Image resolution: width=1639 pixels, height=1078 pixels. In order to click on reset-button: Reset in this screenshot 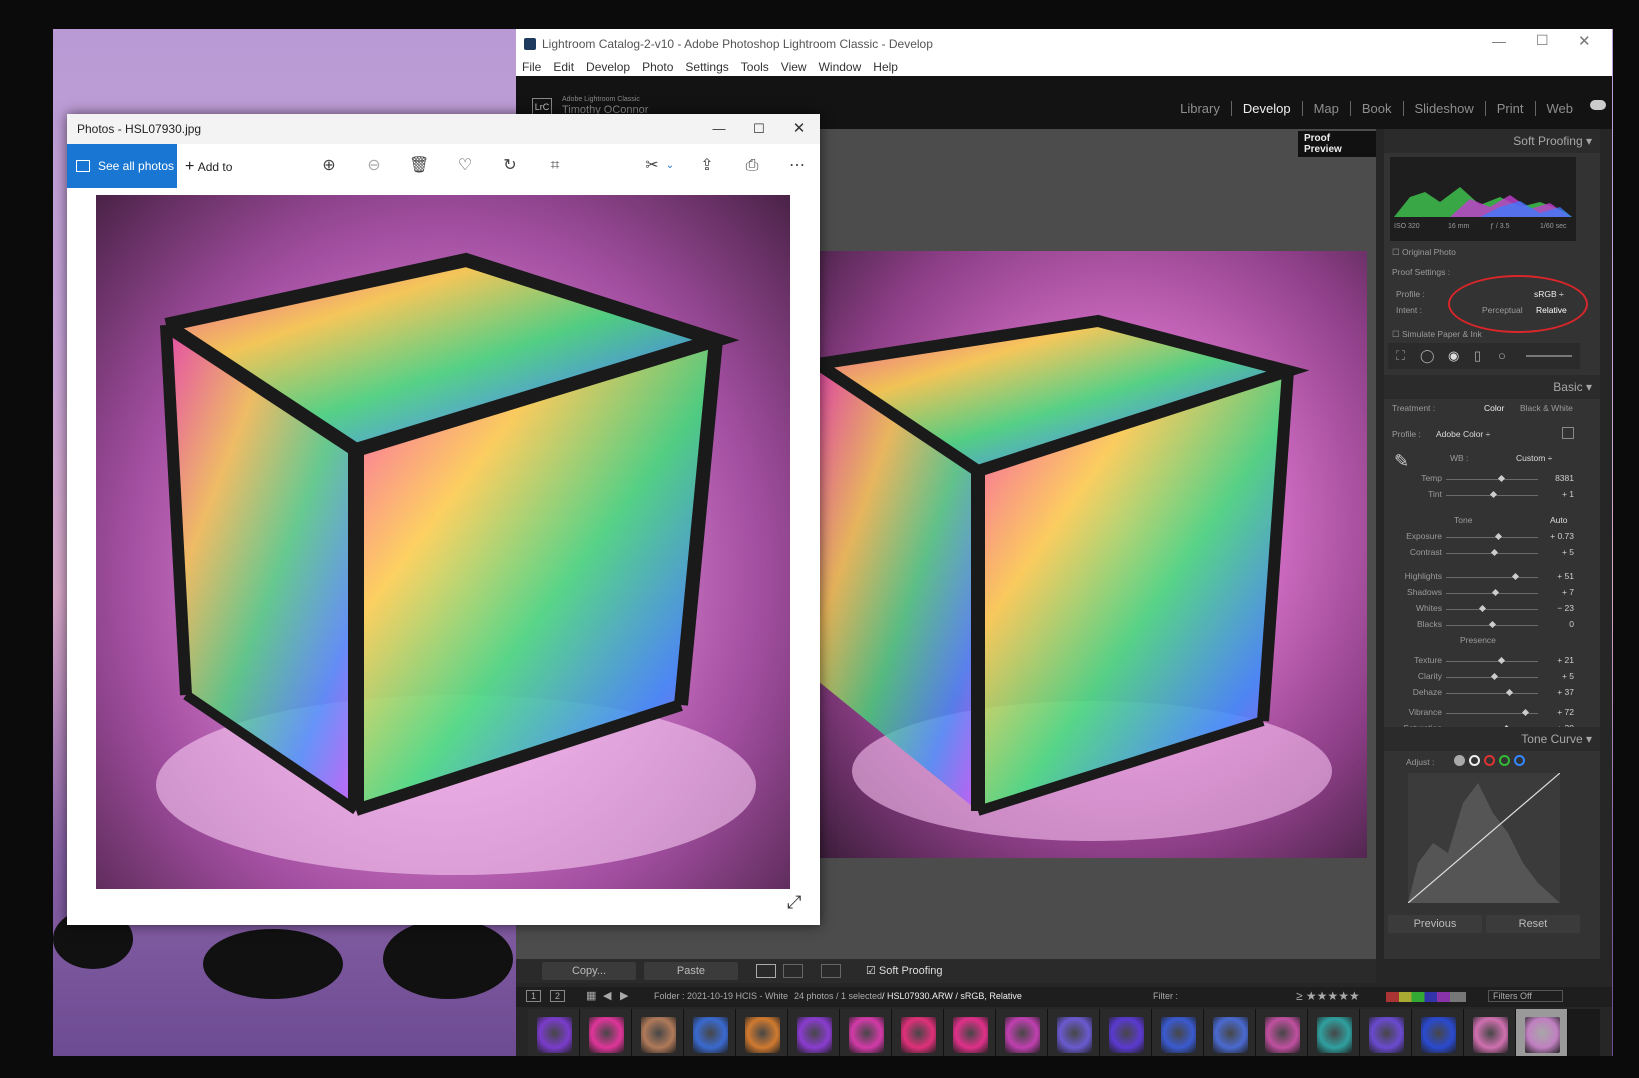, I will do `click(1533, 924)`.